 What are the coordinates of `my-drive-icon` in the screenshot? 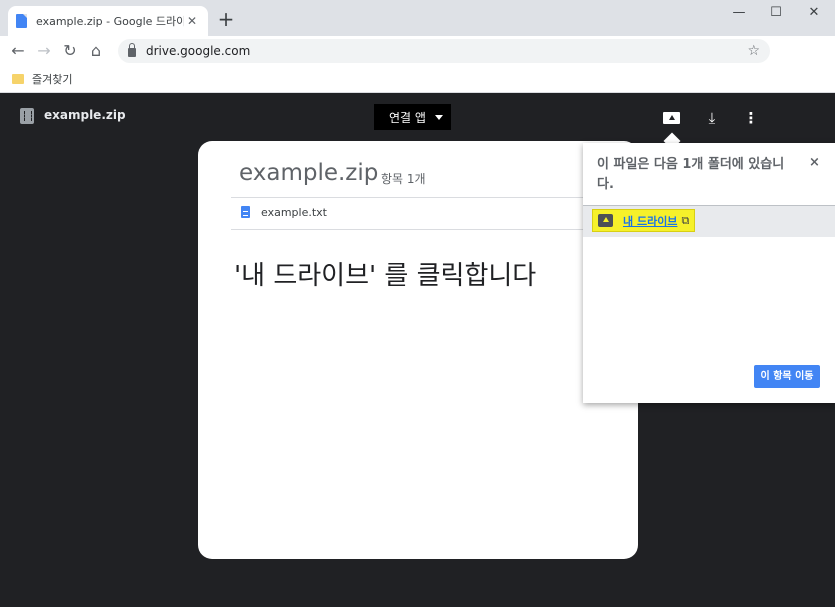 It's located at (605, 220).